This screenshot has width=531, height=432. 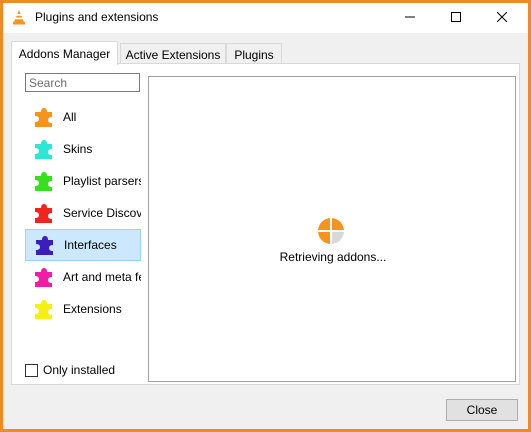 I want to click on category-label: Playlist parsers, so click(x=102, y=181).